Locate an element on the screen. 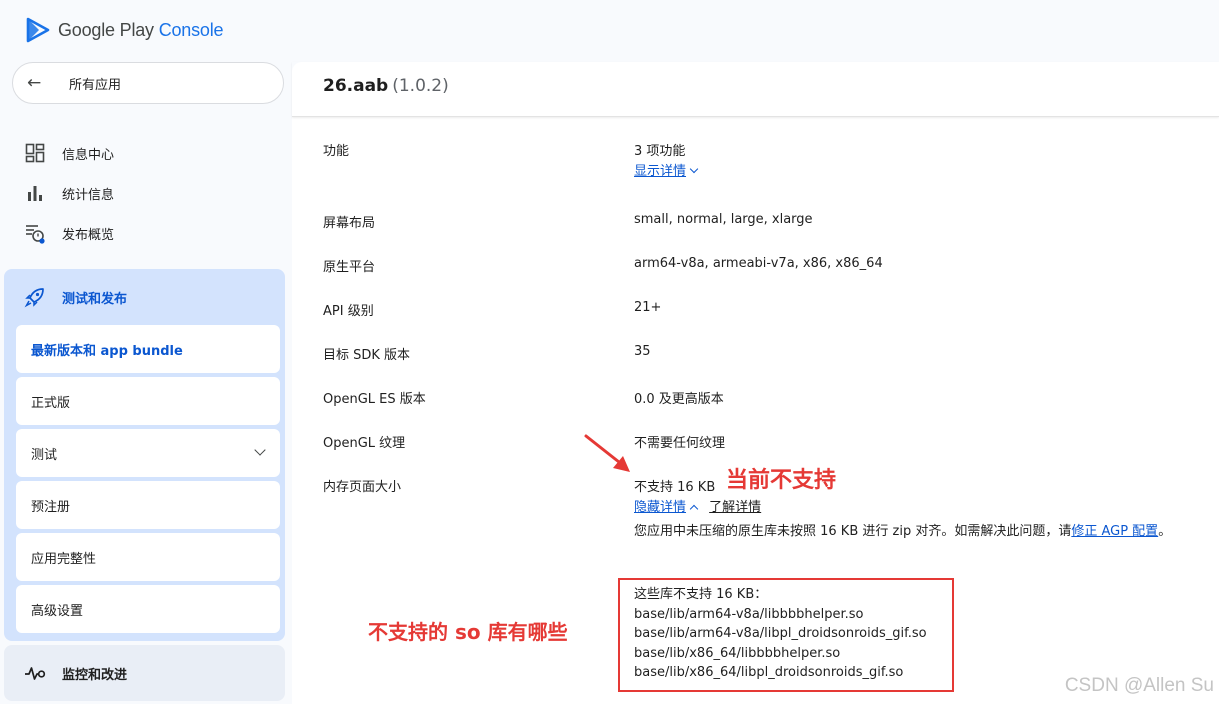 This screenshot has height=704, width=1219. sub-item-label: 正式版 is located at coordinates (51, 403).